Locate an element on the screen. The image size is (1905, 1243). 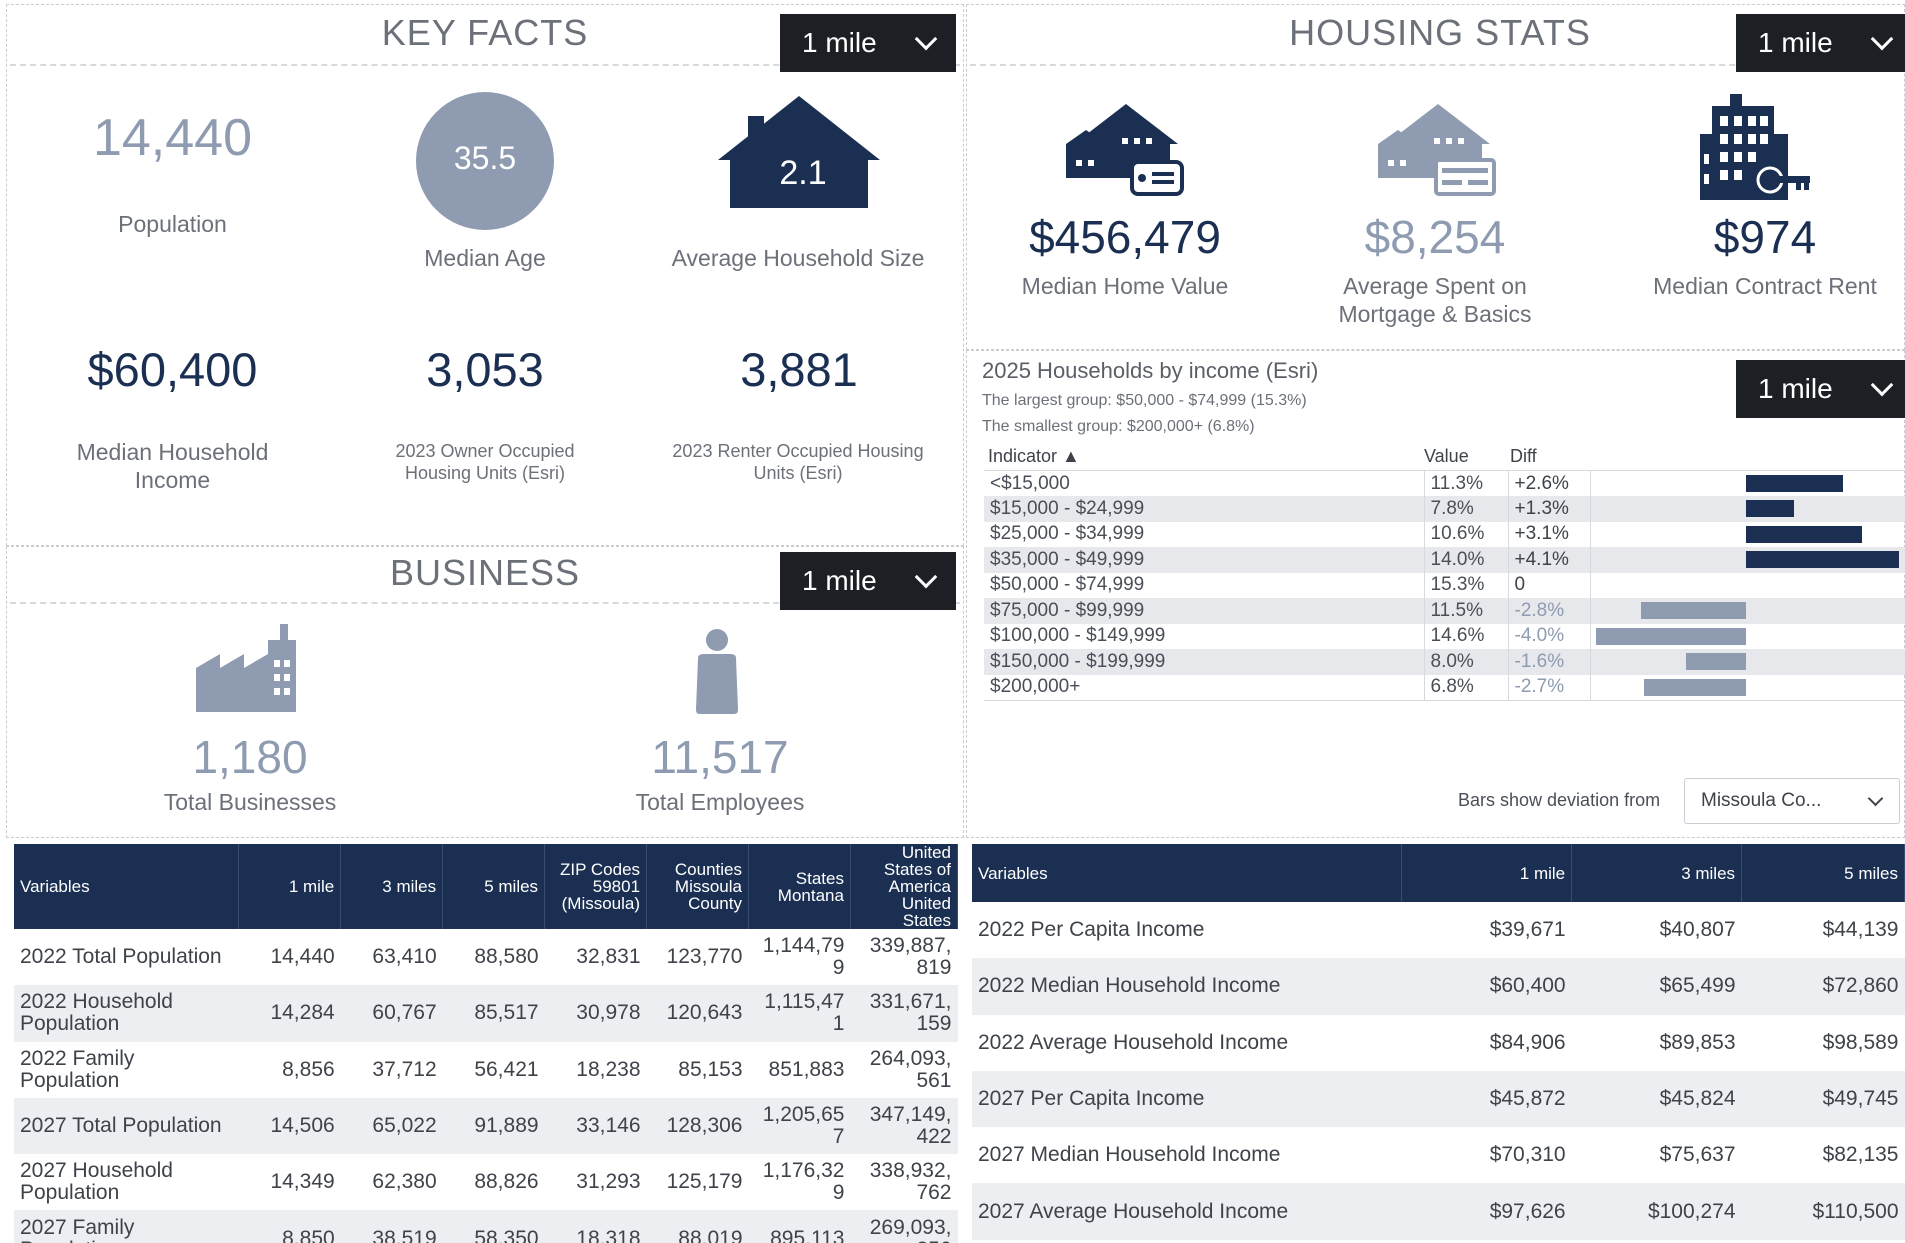
income-diff: 0 is located at coordinates (1549, 585).